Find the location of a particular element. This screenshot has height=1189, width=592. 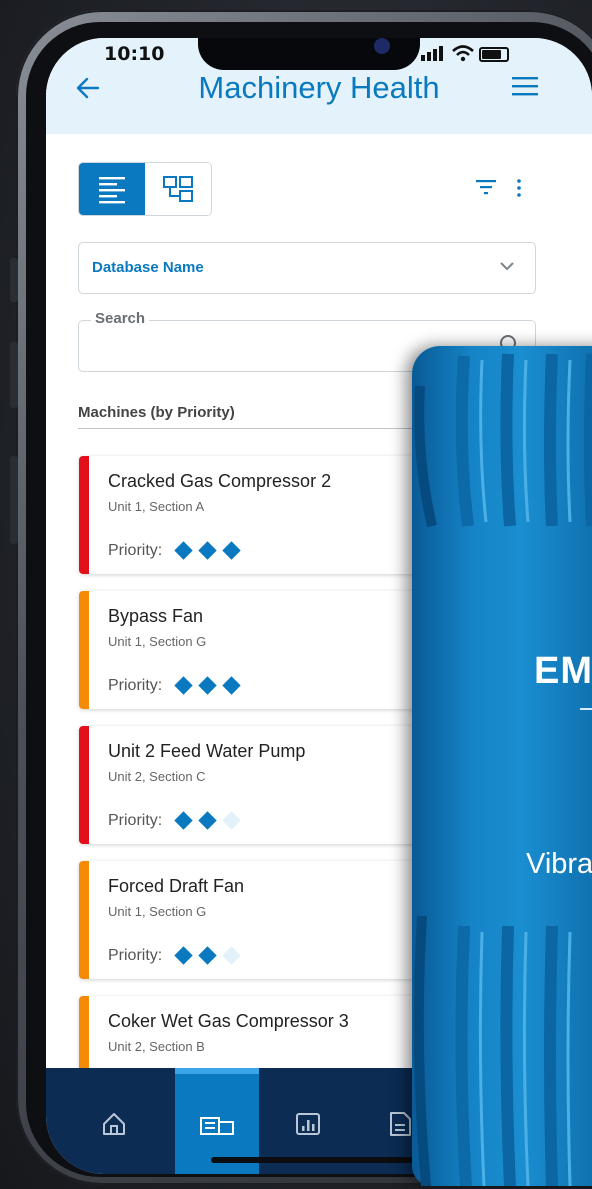

page-title: Machinery Health is located at coordinates (319, 87).